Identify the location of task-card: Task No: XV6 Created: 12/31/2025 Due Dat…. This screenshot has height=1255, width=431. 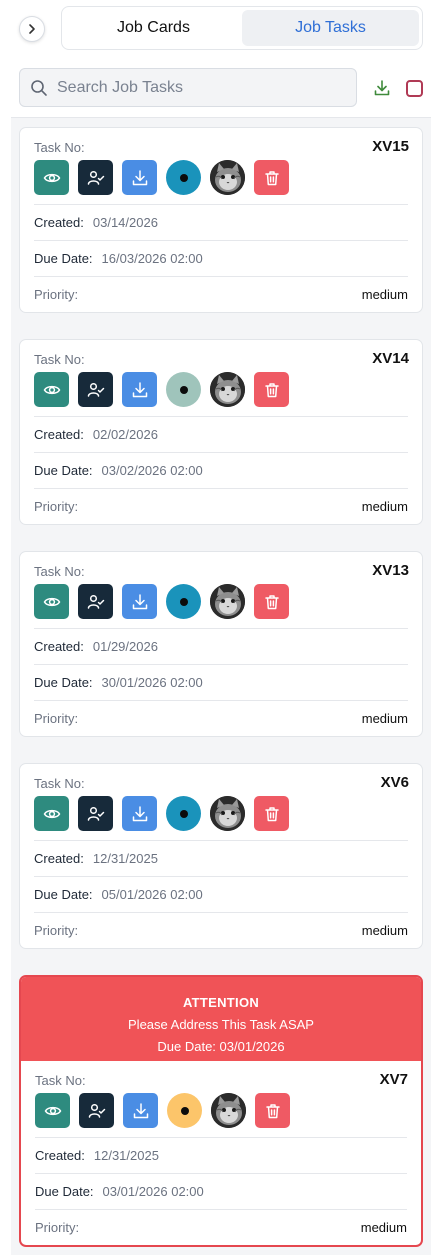
(221, 856).